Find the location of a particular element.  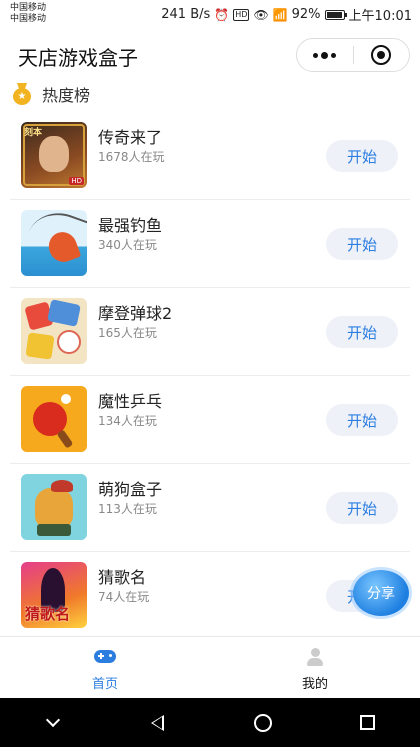

tab-label: 首页 is located at coordinates (104, 684).